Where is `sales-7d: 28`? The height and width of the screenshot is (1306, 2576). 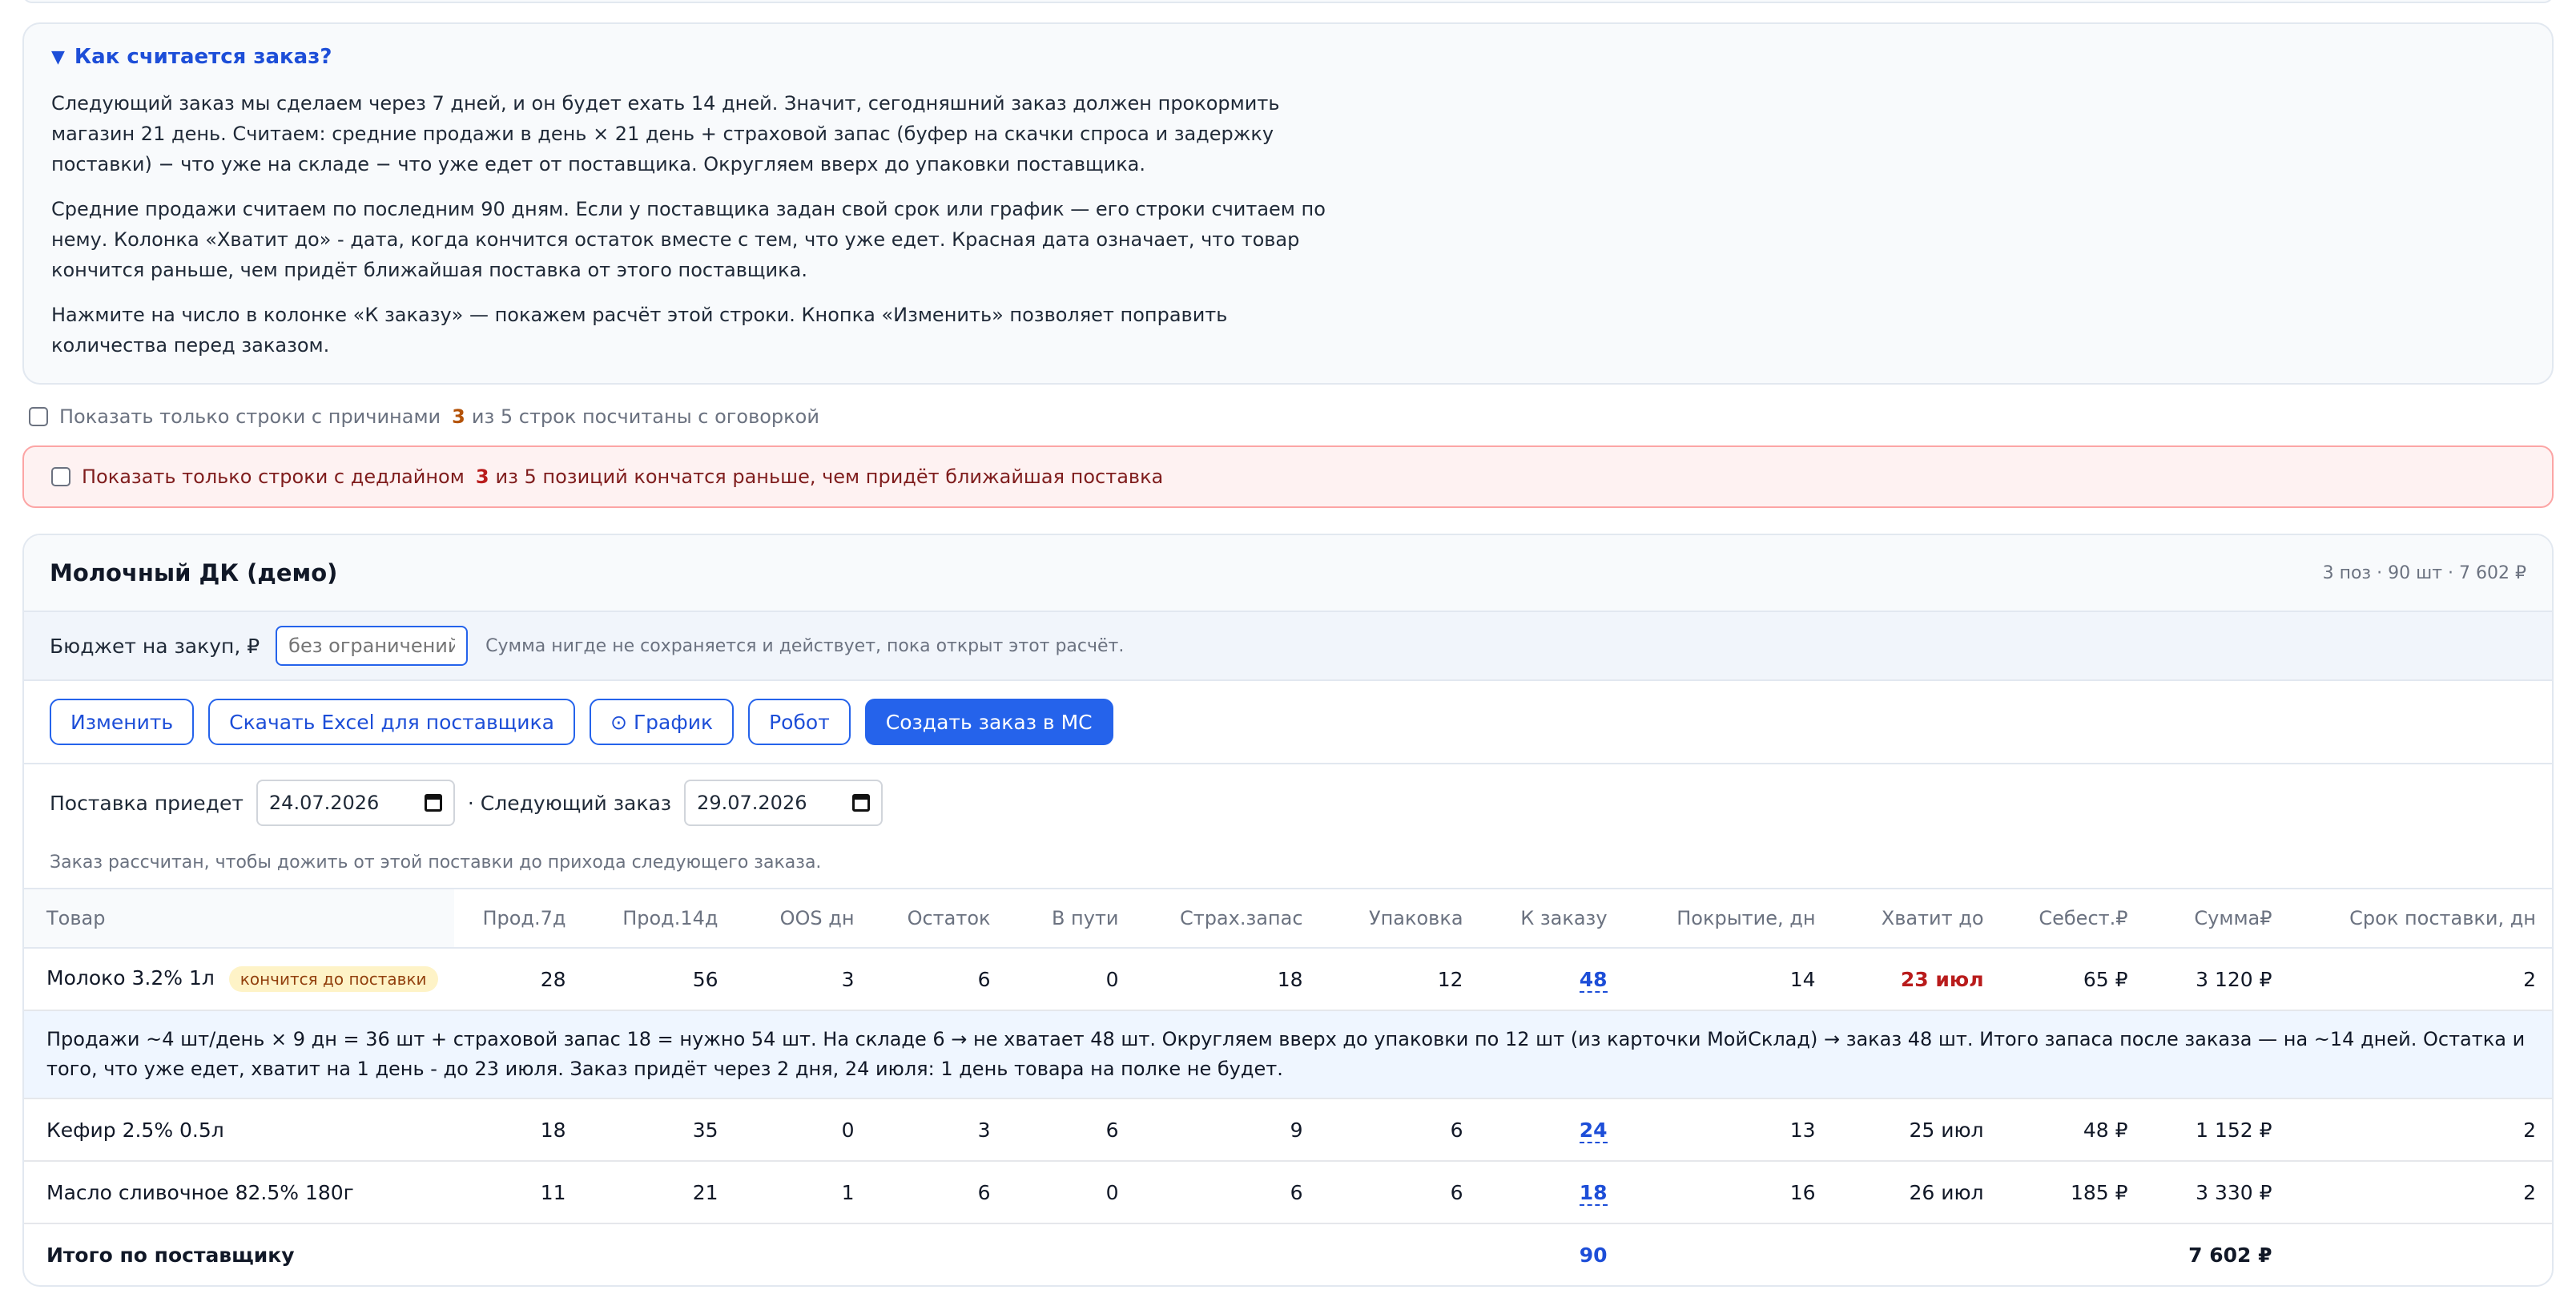 sales-7d: 28 is located at coordinates (517, 979).